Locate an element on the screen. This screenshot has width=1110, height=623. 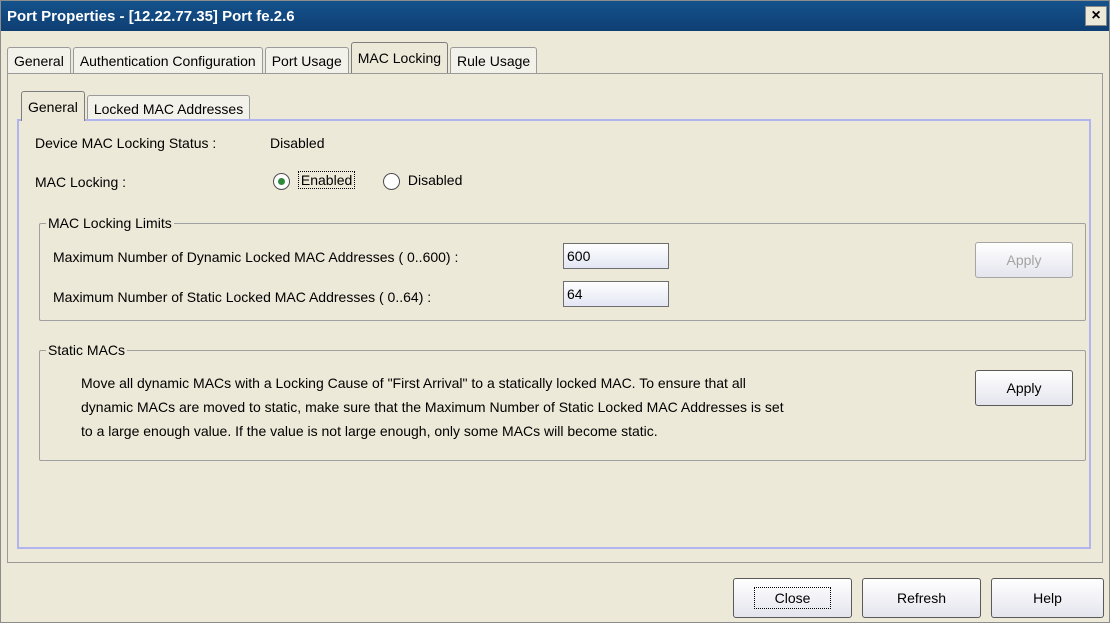
static-limit-input: 64 is located at coordinates (616, 294).